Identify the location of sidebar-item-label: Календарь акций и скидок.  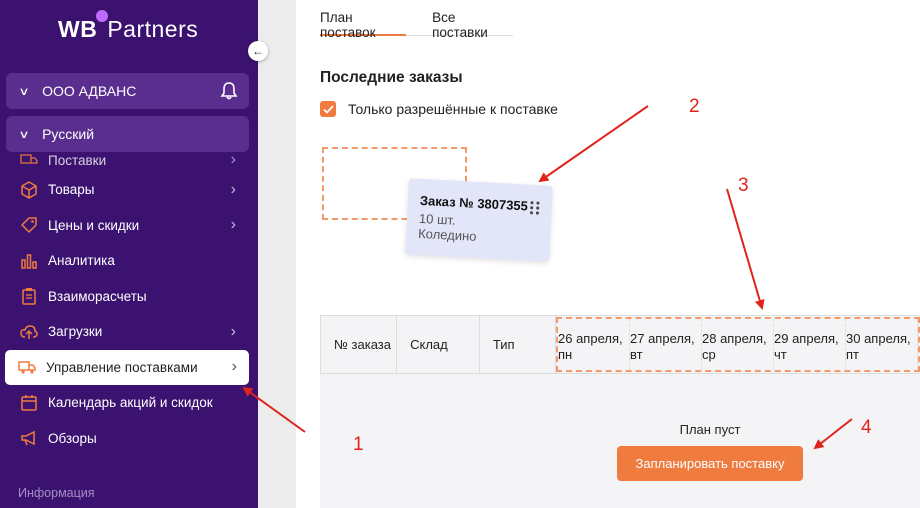
(130, 403).